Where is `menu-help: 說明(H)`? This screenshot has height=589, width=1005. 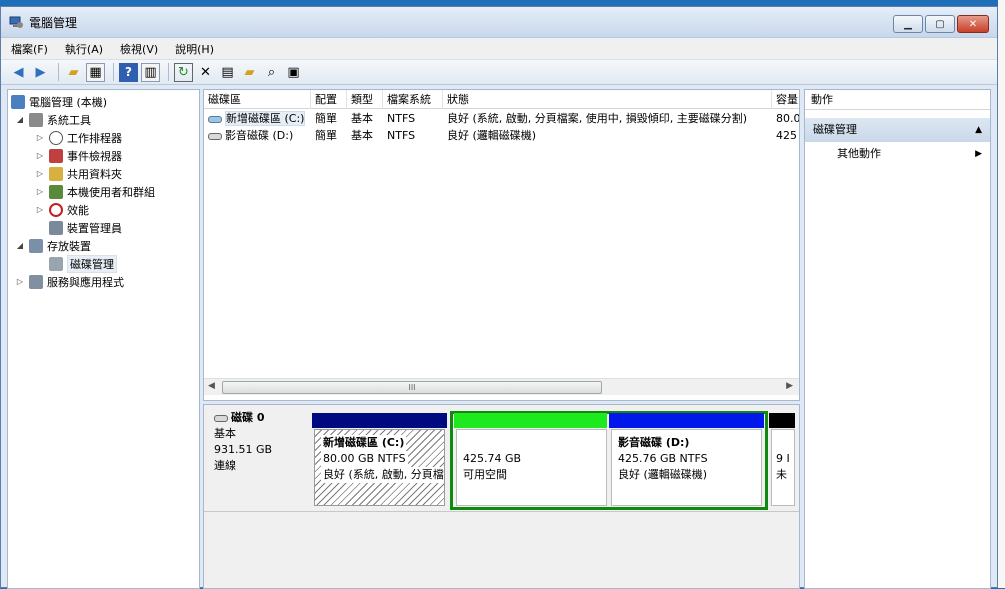
menu-help: 說明(H) is located at coordinates (194, 49).